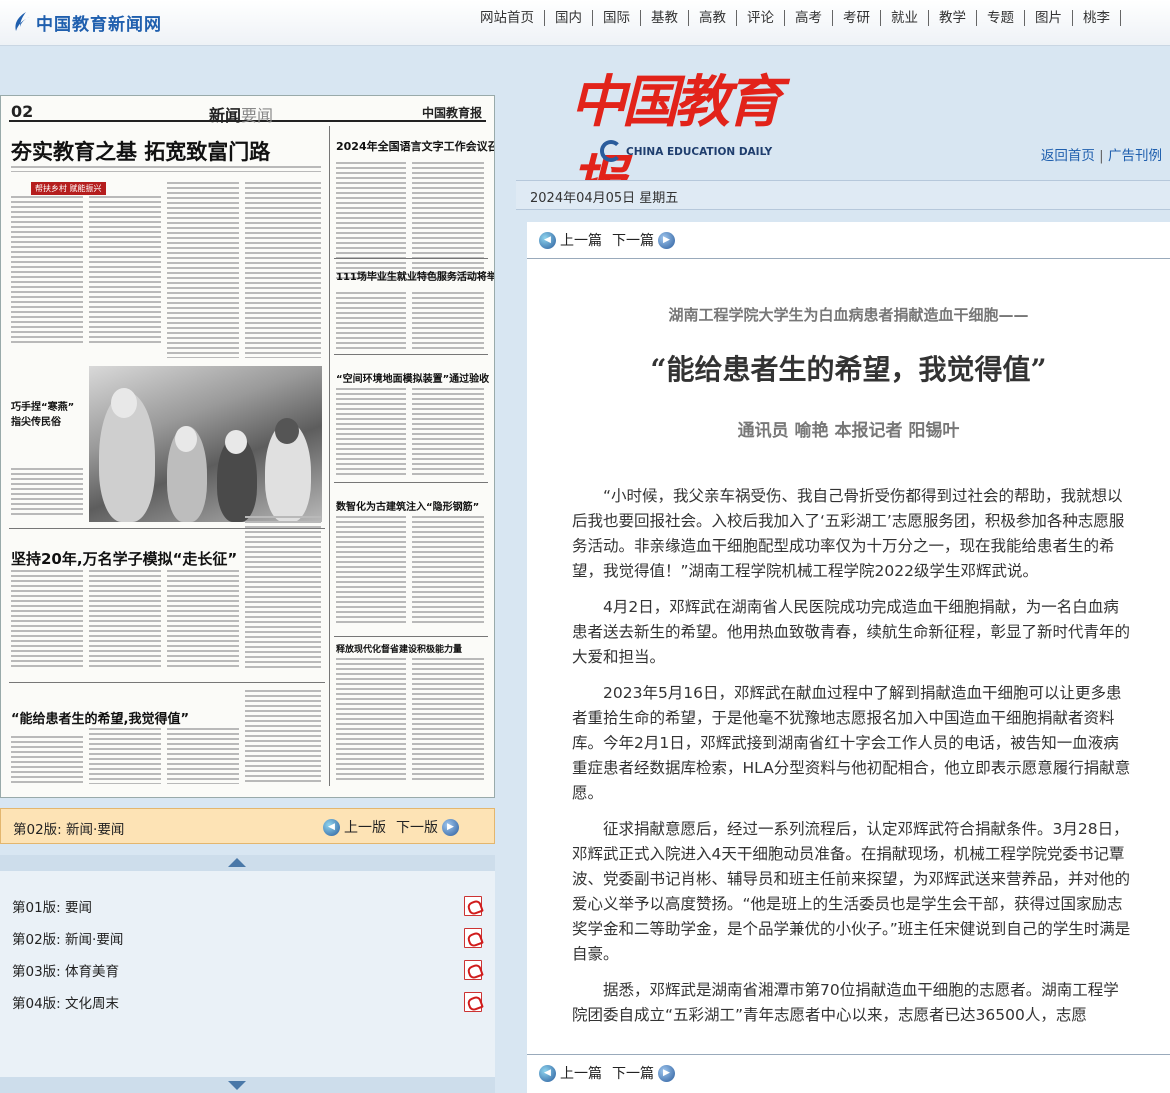 The height and width of the screenshot is (1093, 1170). I want to click on prev-page-link: 上一版, so click(365, 827).